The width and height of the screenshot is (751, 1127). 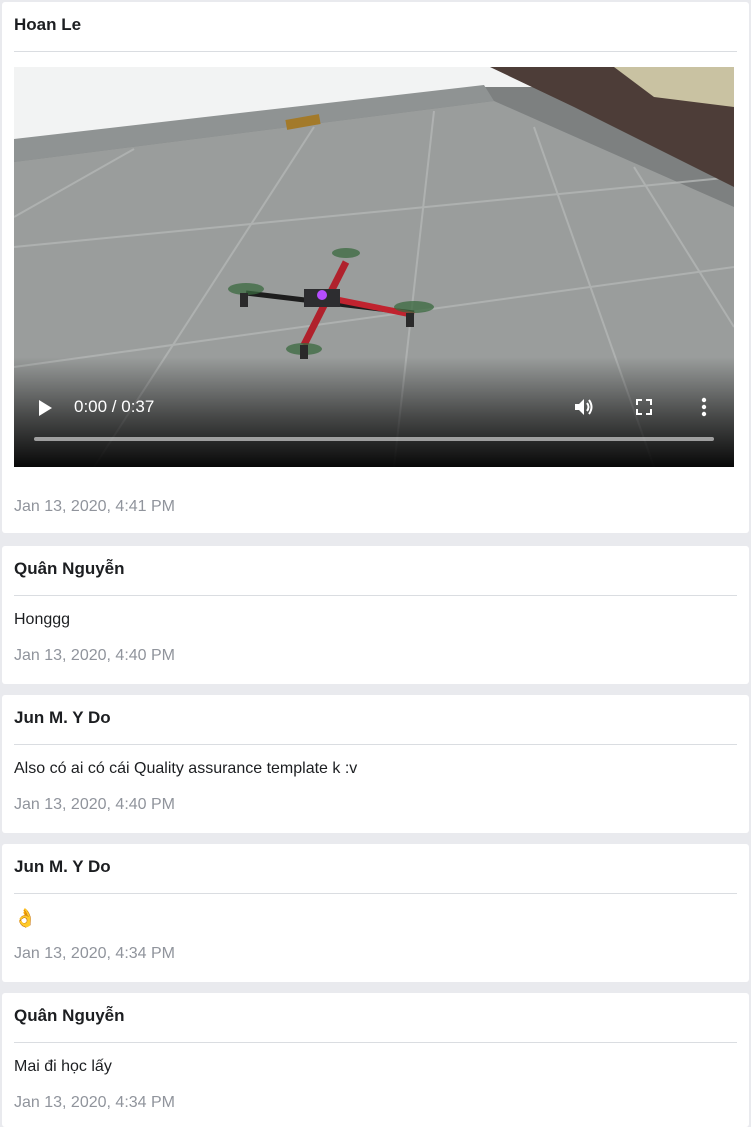 I want to click on fullscreen-icon, so click(x=644, y=407).